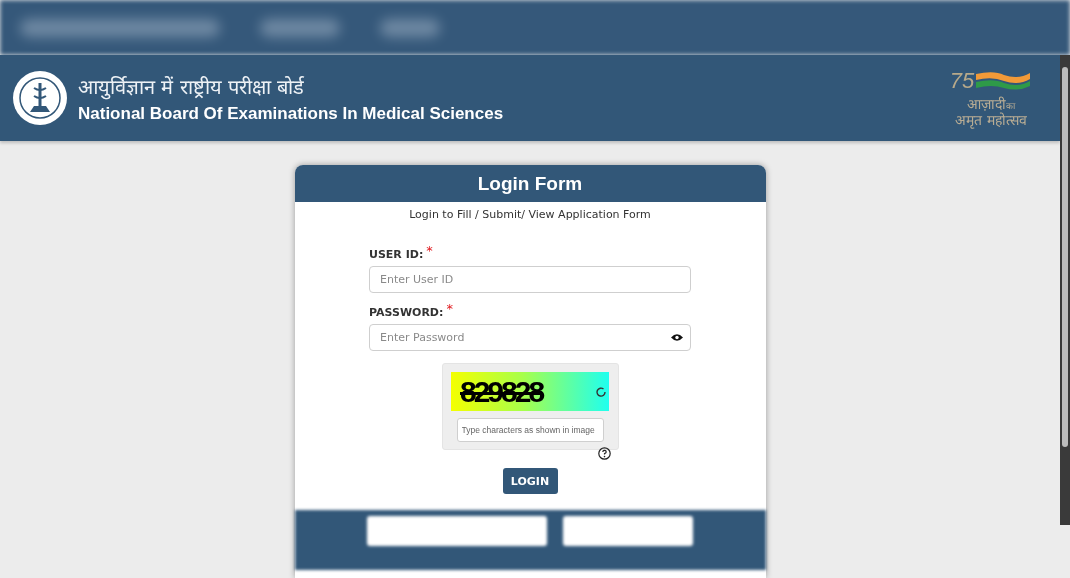 The image size is (1070, 578). Describe the element at coordinates (530, 214) in the screenshot. I see `form-subtitle: Login to Fill / Submit/ View Application Form` at that location.